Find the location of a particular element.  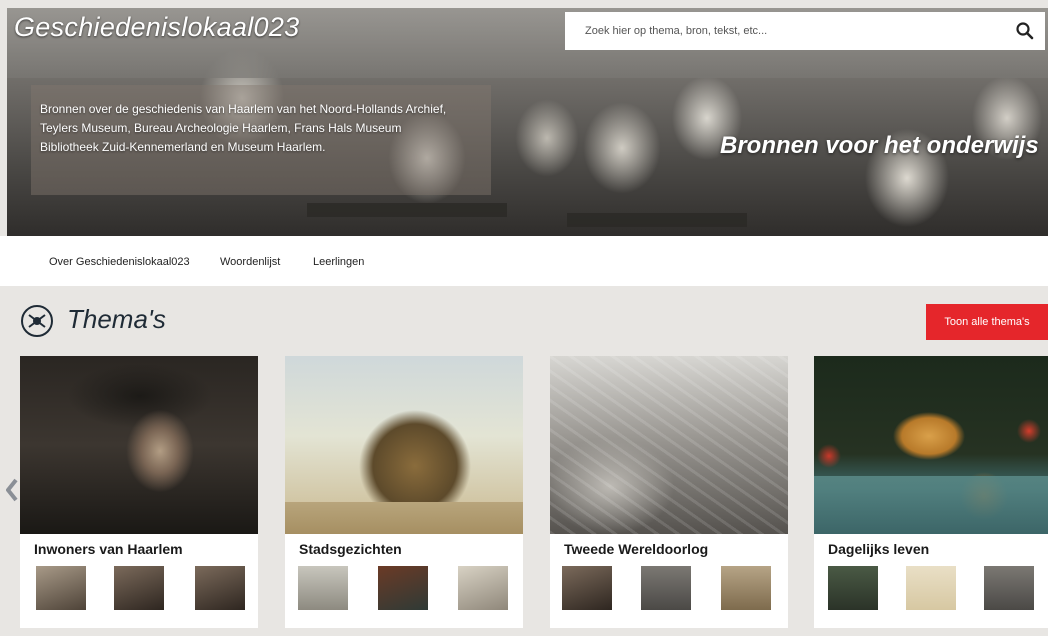

section-title: Thema's is located at coordinates (116, 319).